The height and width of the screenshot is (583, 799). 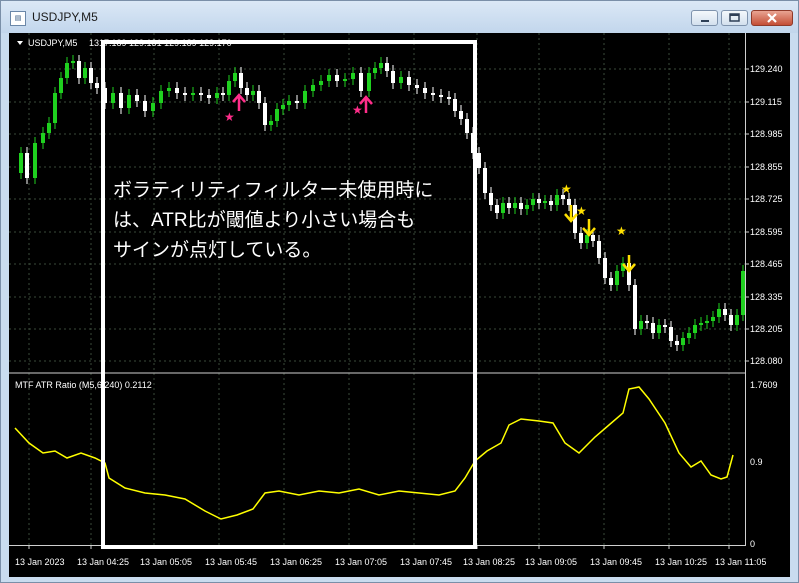 I want to click on indicator-tick-label: 0.9, so click(x=756, y=462).